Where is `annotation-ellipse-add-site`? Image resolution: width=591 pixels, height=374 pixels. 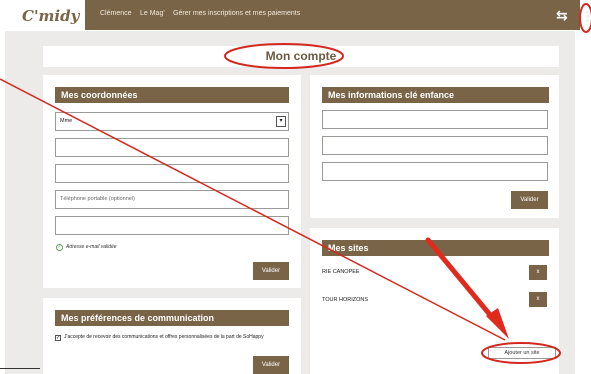
annotation-ellipse-add-site is located at coordinates (521, 353).